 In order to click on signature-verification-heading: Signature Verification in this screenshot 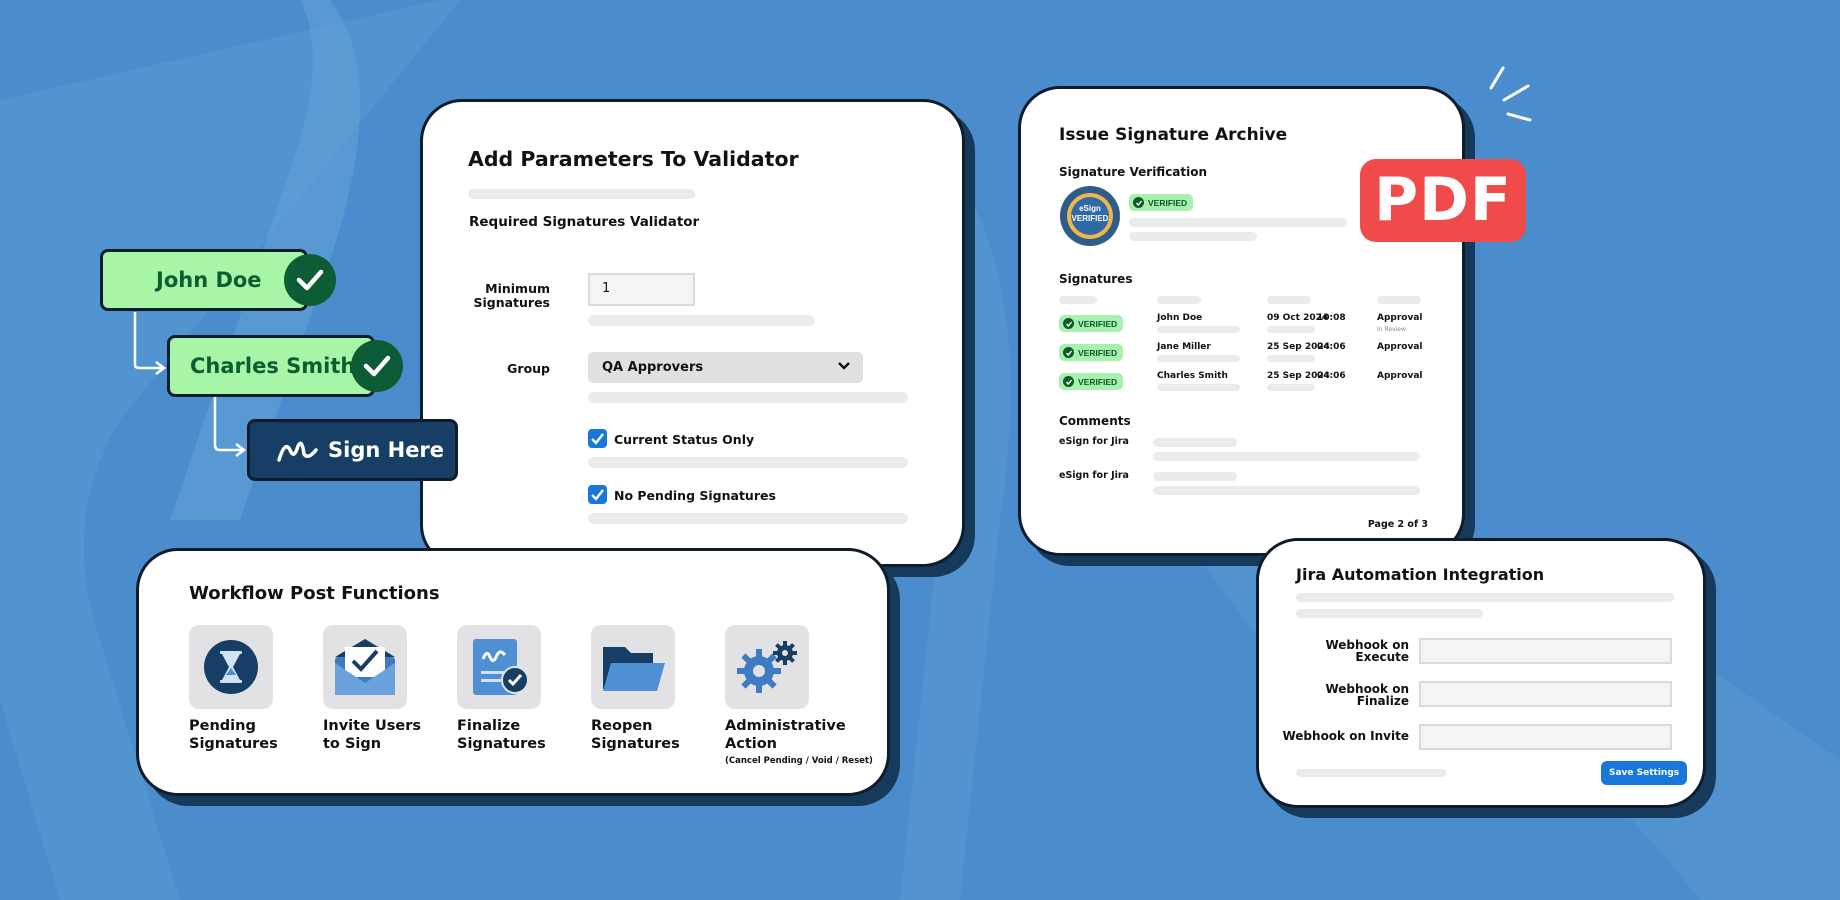, I will do `click(1133, 172)`.